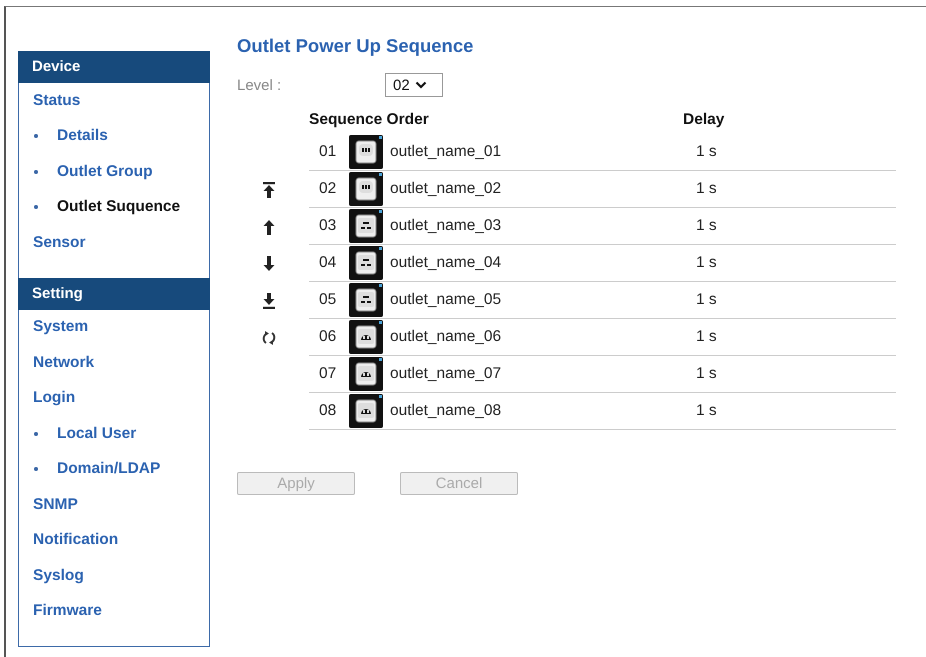 The image size is (926, 657). What do you see at coordinates (269, 338) in the screenshot?
I see `cycle-arrows-icon` at bounding box center [269, 338].